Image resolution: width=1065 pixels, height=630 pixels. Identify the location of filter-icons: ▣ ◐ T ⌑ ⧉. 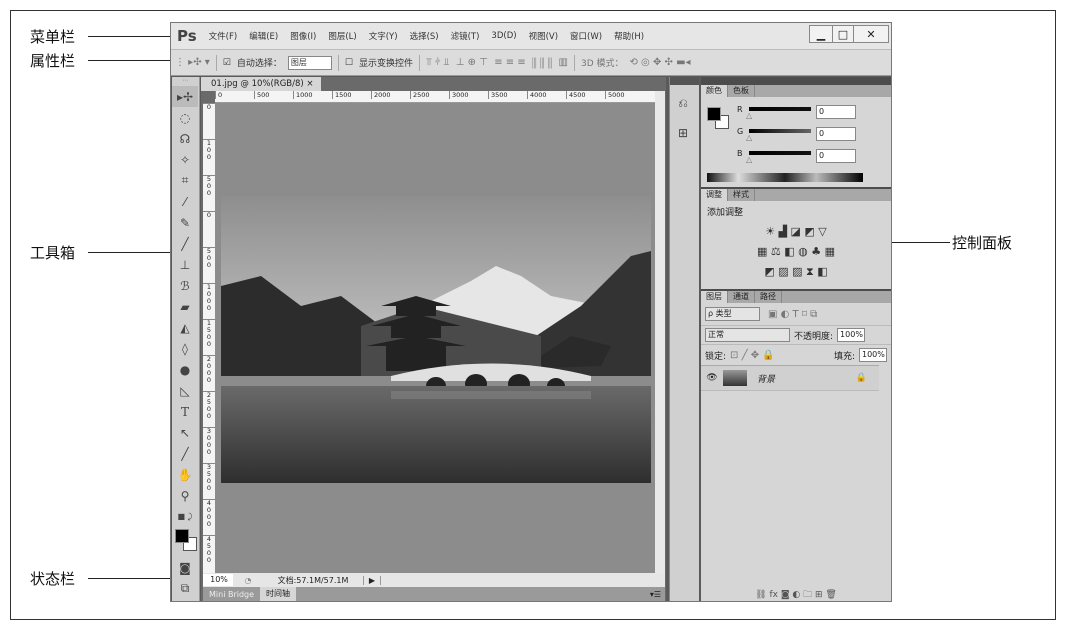
(792, 314).